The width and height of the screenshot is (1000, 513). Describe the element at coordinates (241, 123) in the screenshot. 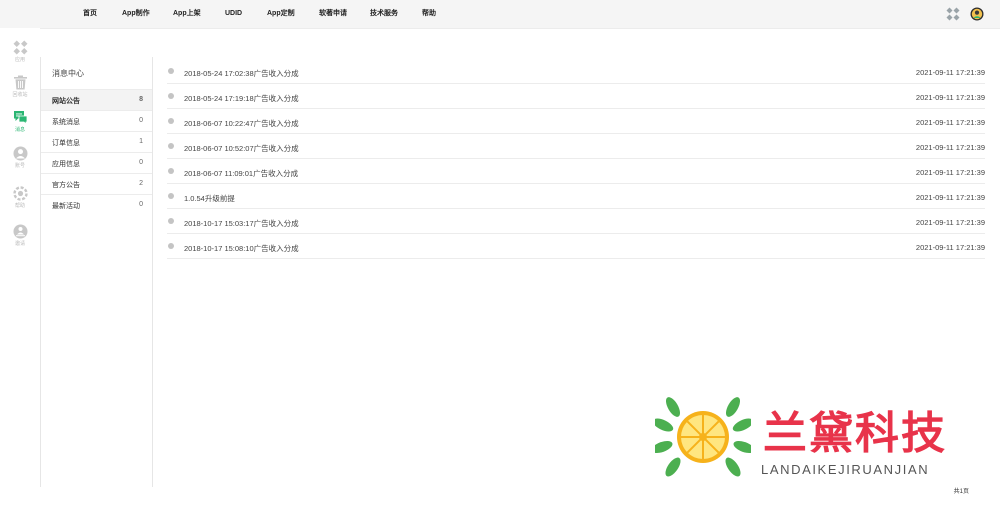

I see `message-title: 2018-06-07 10:22:47广告收入分成` at that location.